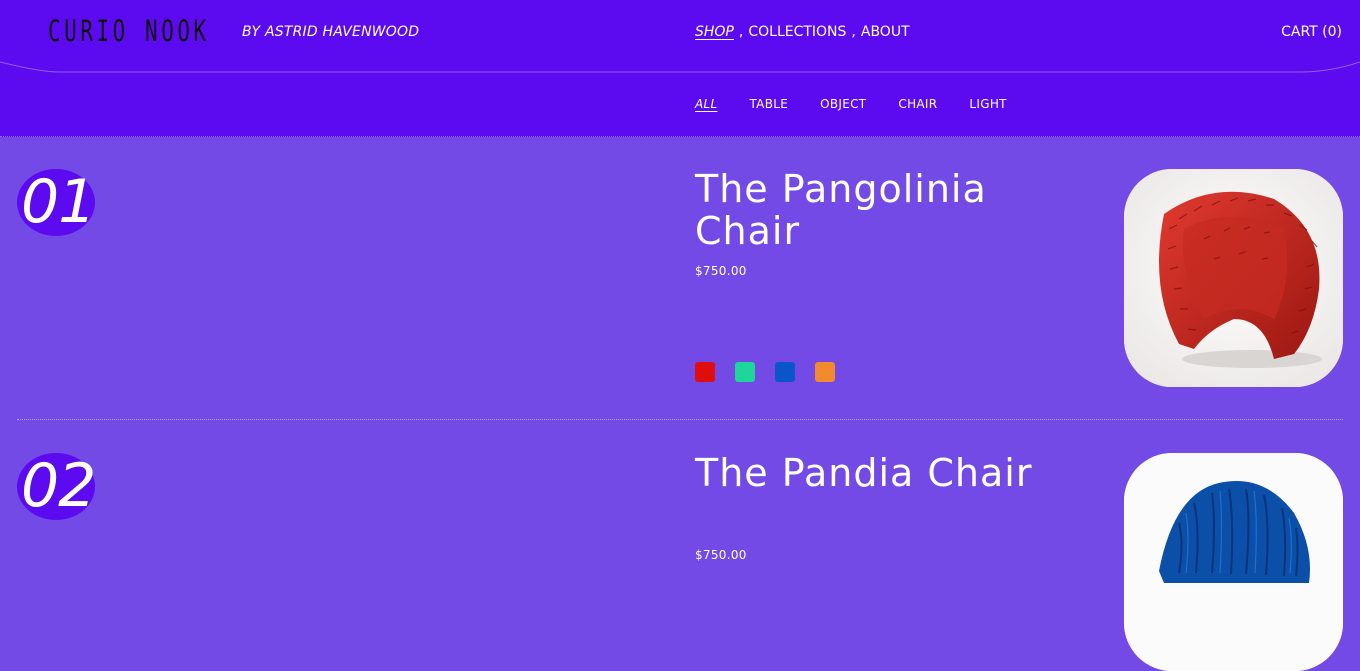 This screenshot has height=671, width=1360. Describe the element at coordinates (885, 32) in the screenshot. I see `nav-about: ABOUT` at that location.